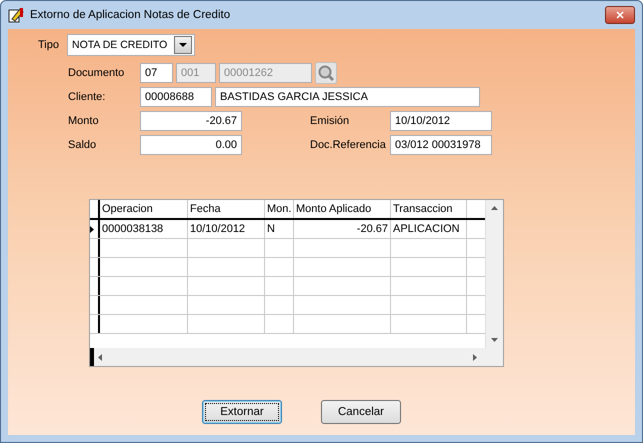  What do you see at coordinates (494, 274) in the screenshot?
I see `vertical-scrollbar` at bounding box center [494, 274].